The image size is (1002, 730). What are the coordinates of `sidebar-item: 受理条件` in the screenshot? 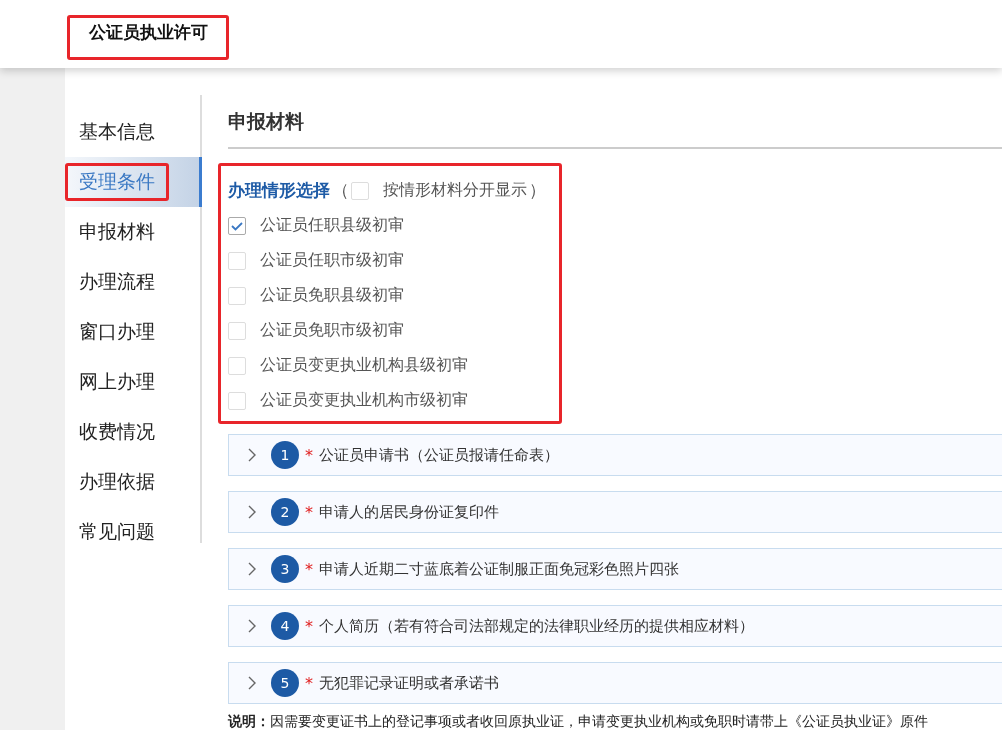 It's located at (133, 182).